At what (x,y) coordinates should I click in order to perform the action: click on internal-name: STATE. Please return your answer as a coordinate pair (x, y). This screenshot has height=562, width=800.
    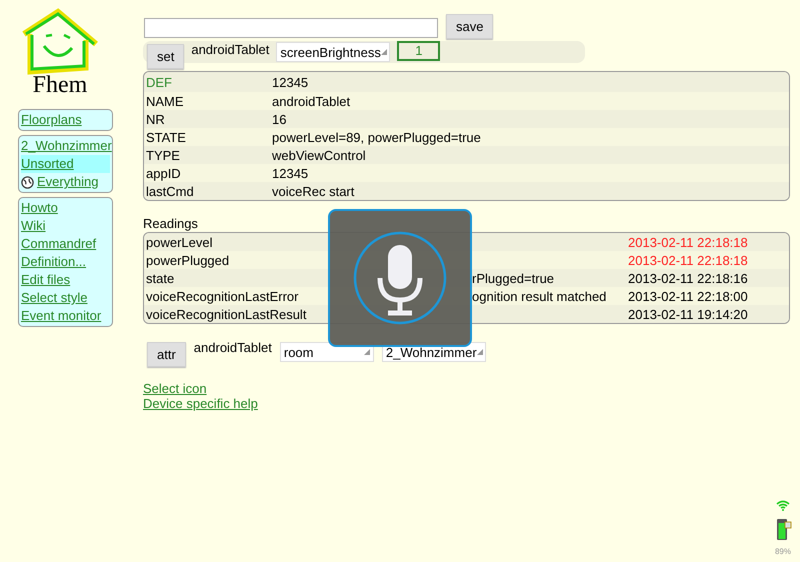
    Looking at the image, I should click on (166, 137).